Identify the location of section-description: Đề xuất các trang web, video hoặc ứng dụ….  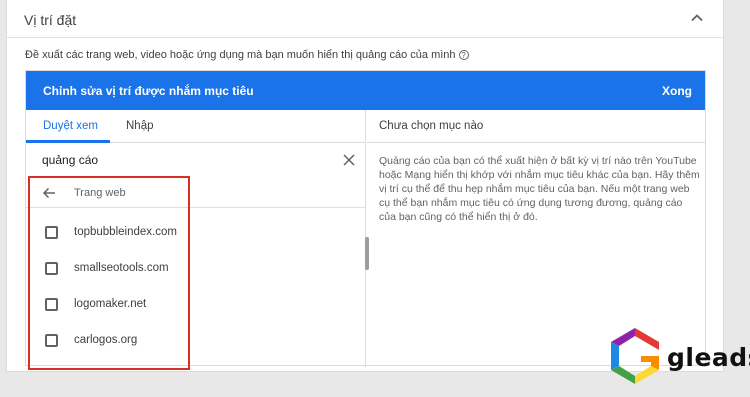
(247, 55).